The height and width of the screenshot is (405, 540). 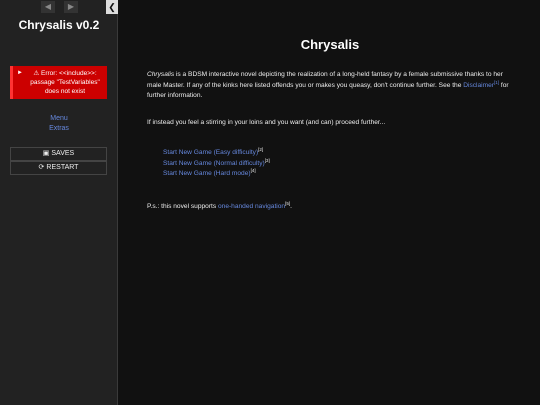 I want to click on one-handed-navigation-link: one-handed navigation, so click(x=251, y=206).